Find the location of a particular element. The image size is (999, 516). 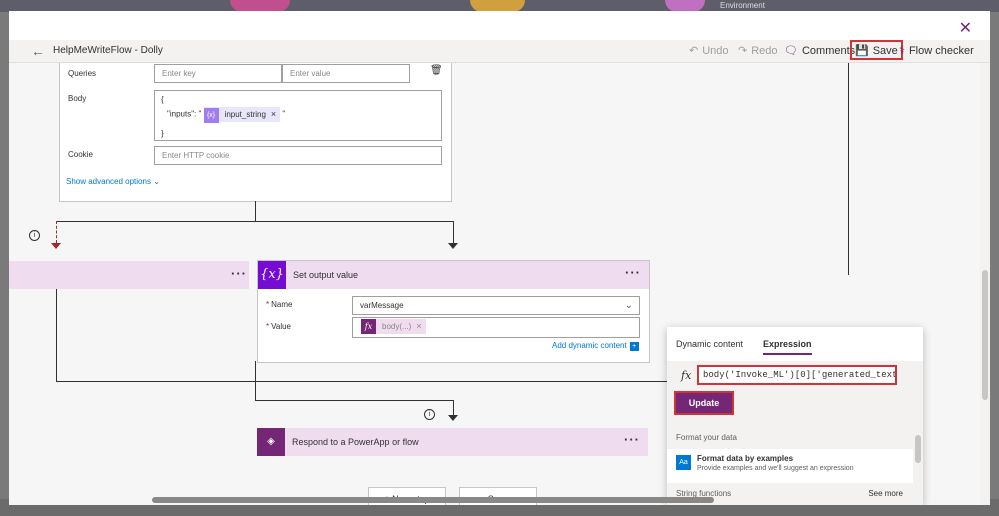

close-icon: ✕ is located at coordinates (965, 28).